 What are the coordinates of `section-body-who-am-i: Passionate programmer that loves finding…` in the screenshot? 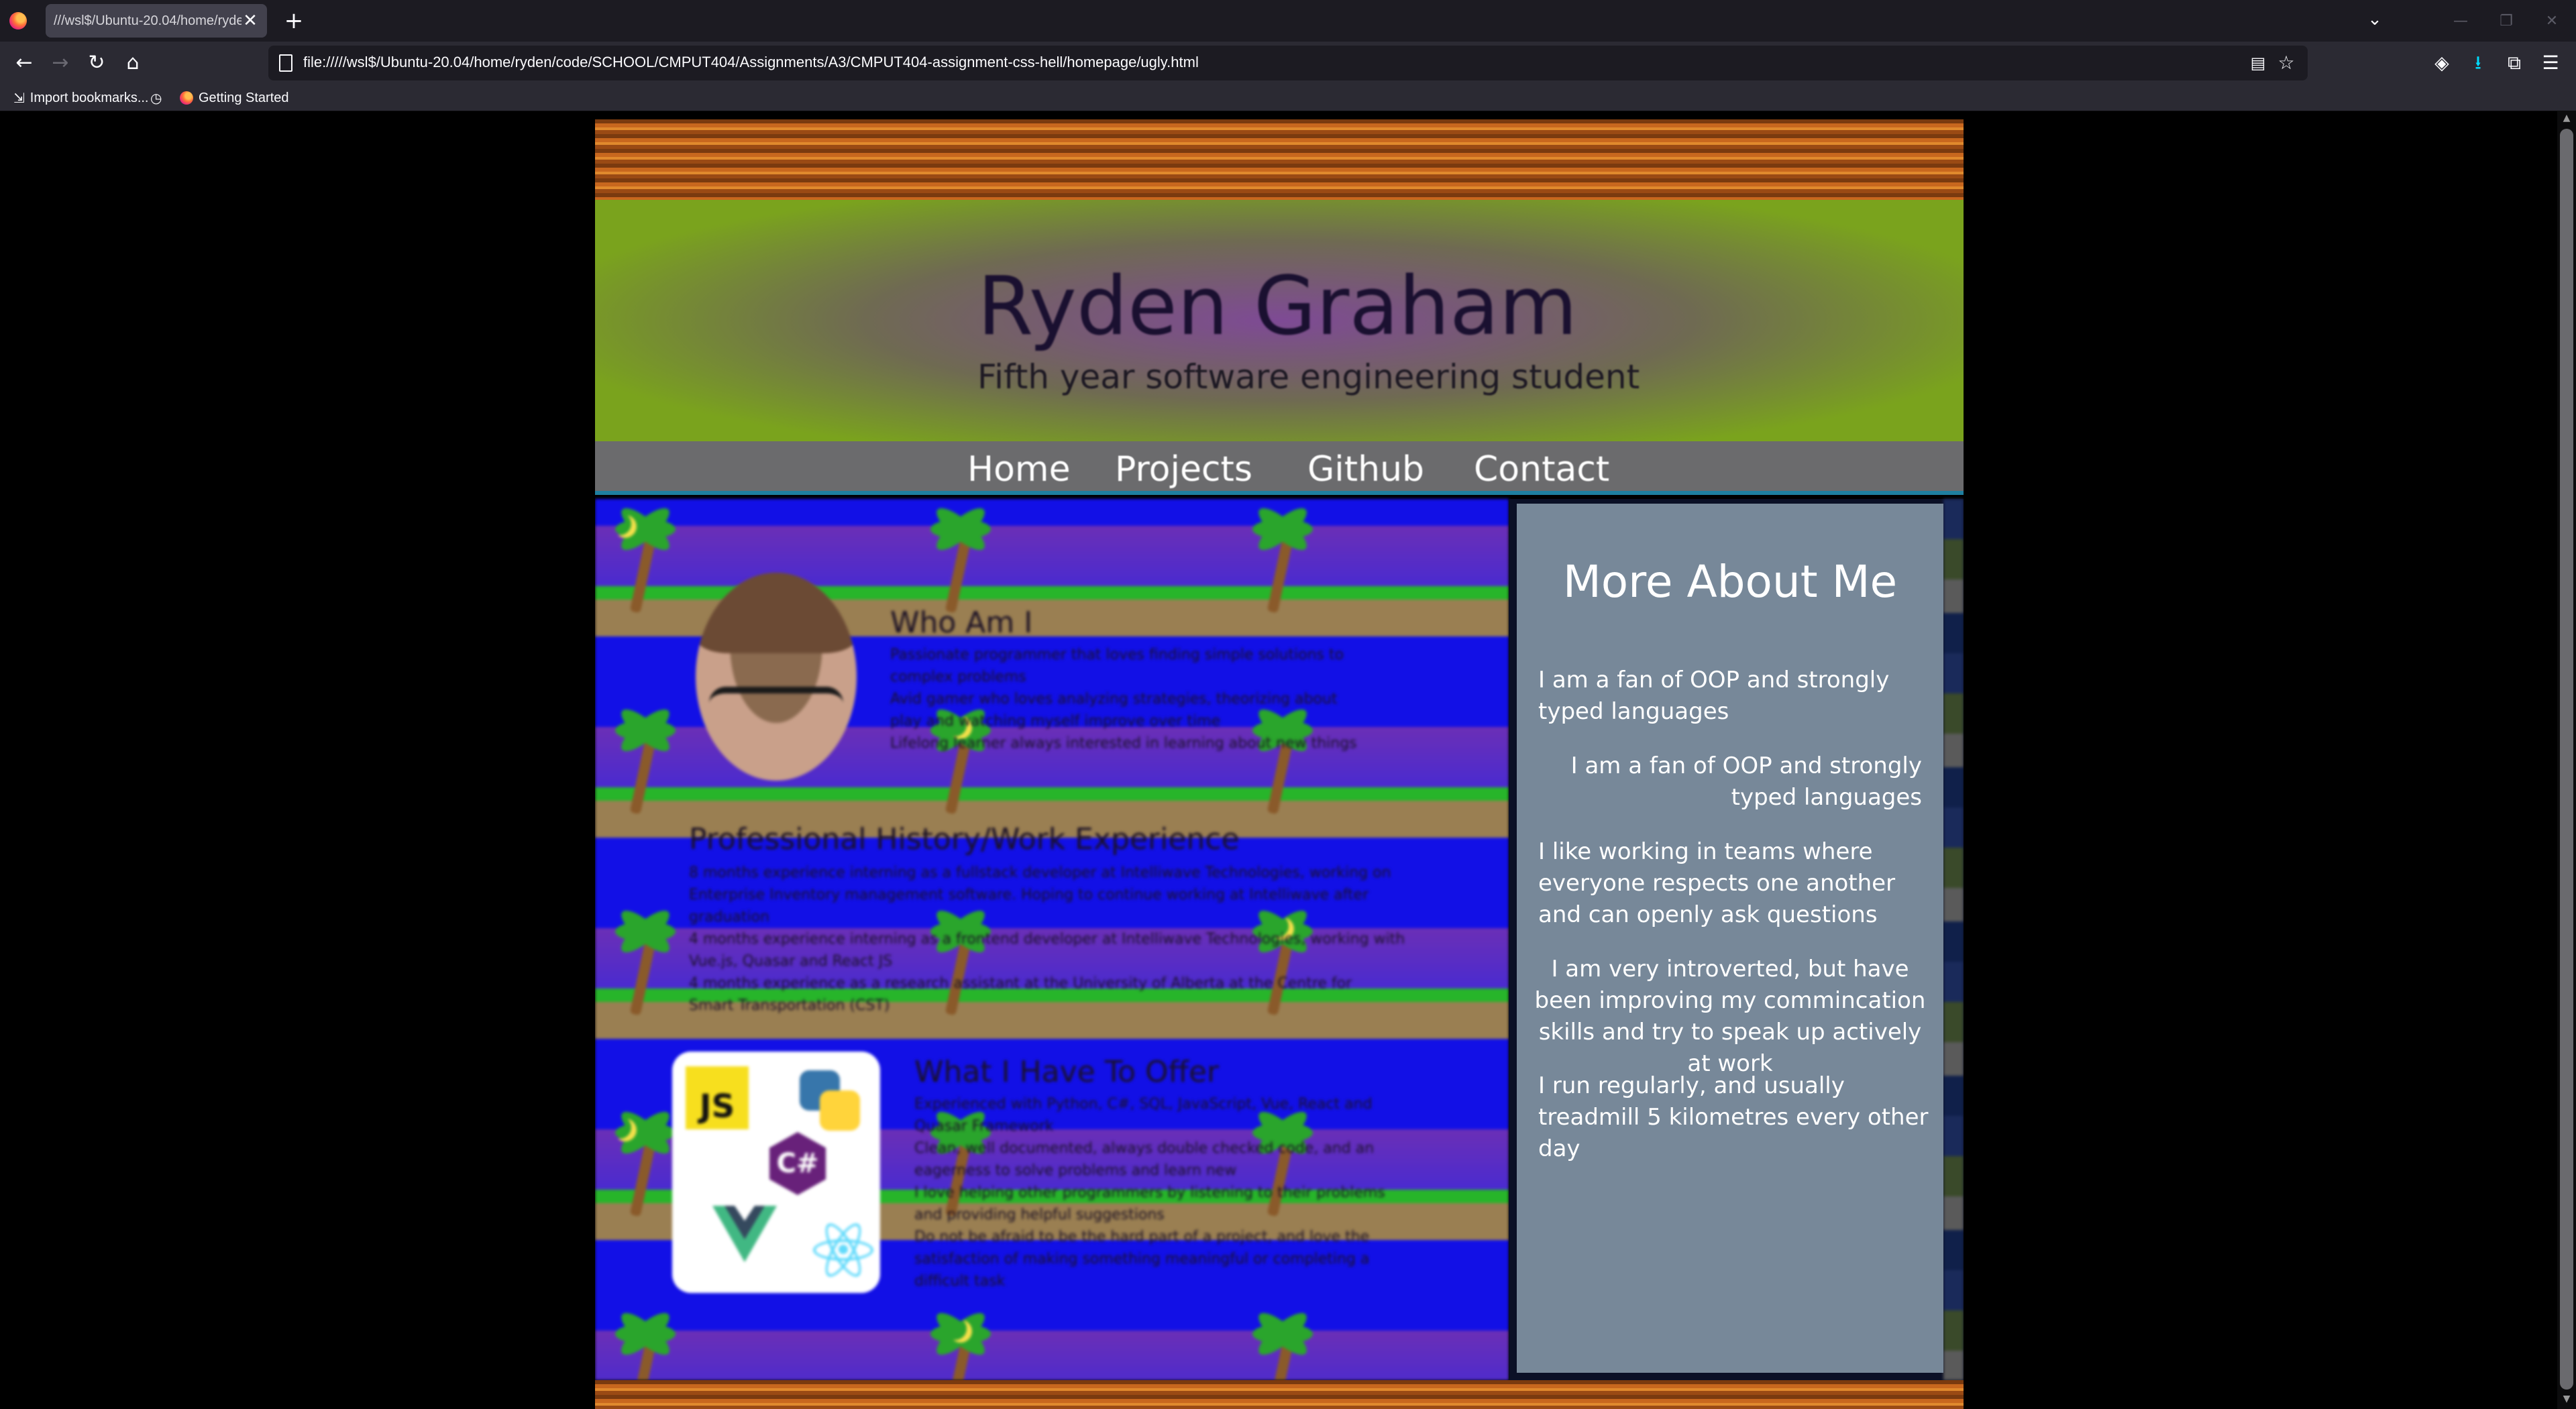 It's located at (1123, 699).